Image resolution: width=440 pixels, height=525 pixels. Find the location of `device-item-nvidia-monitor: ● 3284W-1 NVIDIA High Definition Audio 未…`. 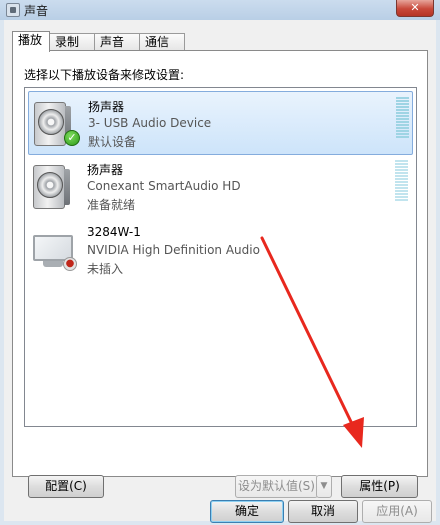

device-item-nvidia-monitor: ● 3284W-1 NVIDIA High Definition Audio 未… is located at coordinates (220, 251).